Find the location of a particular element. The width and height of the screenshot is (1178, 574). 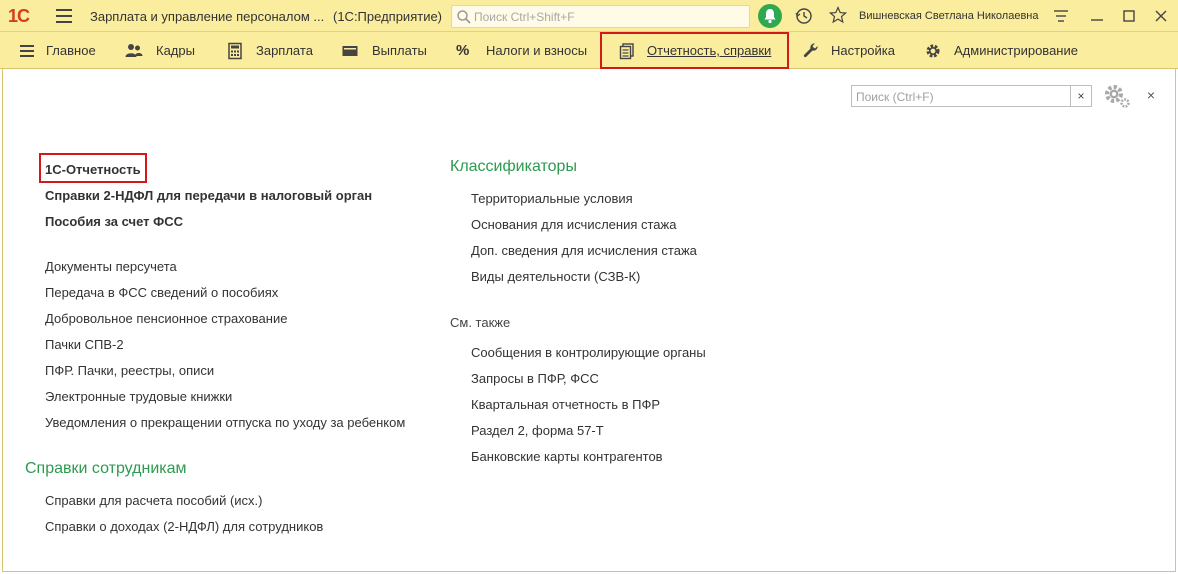

current-user-name: Вишневская Светлана Николаевна is located at coordinates (949, 16).